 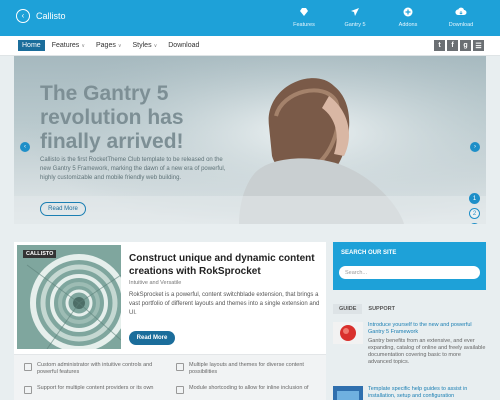 What do you see at coordinates (452, 45) in the screenshot?
I see `facebook-icon: f` at bounding box center [452, 45].